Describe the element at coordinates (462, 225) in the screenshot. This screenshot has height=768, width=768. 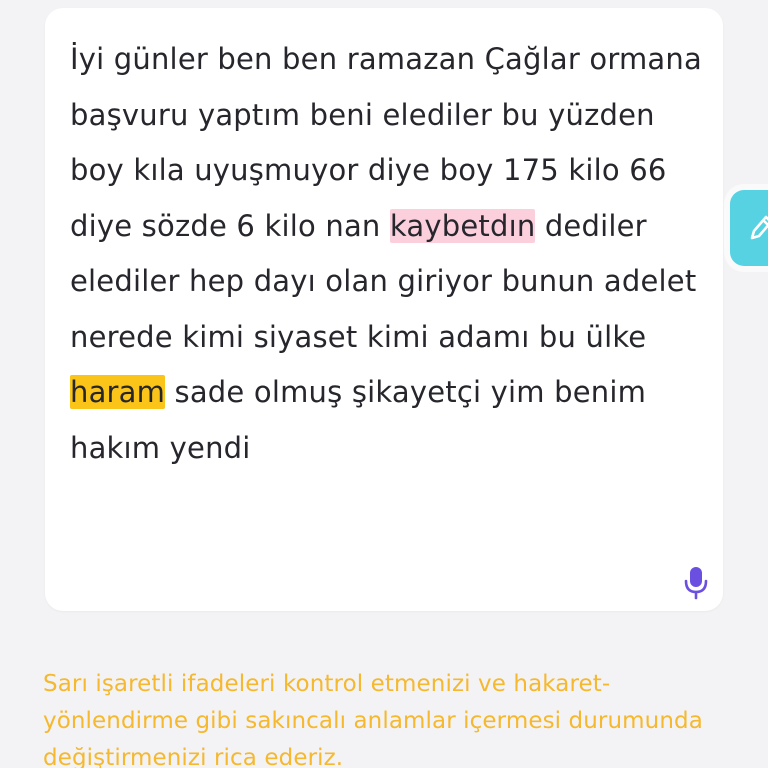
I see `spelling-highlight: kaybetdın` at that location.